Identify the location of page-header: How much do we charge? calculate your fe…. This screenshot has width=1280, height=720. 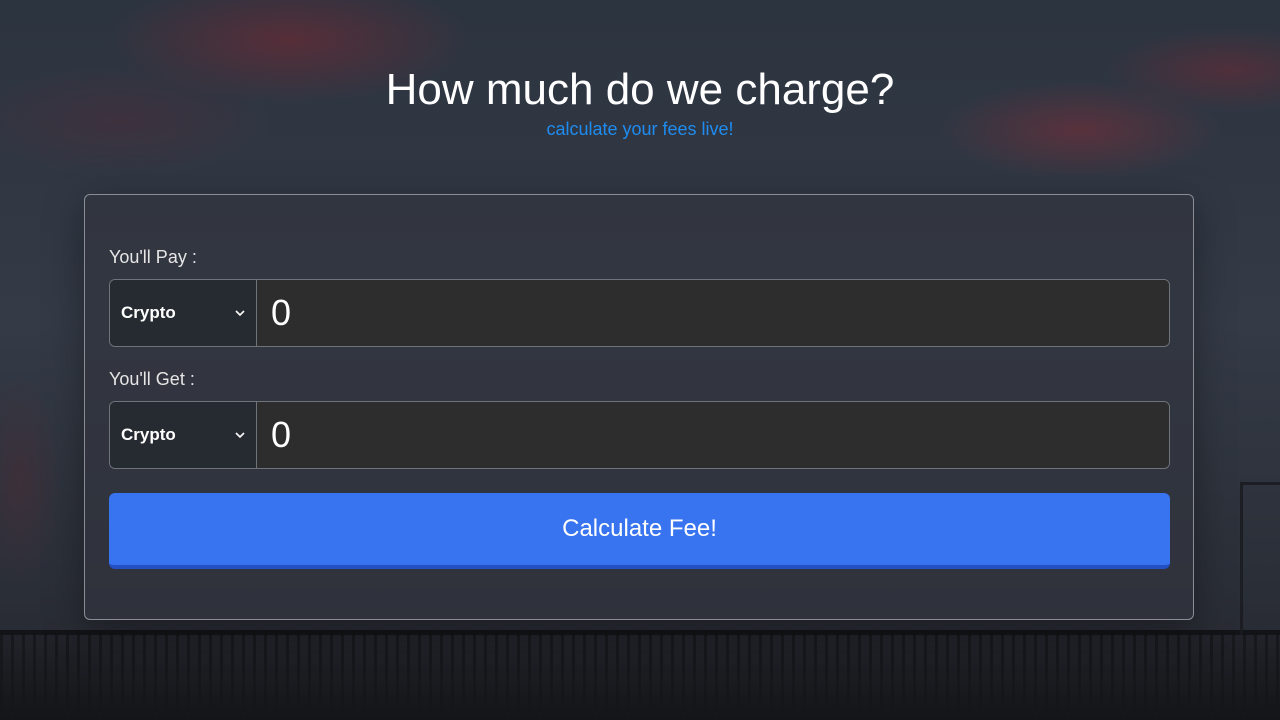
(640, 102).